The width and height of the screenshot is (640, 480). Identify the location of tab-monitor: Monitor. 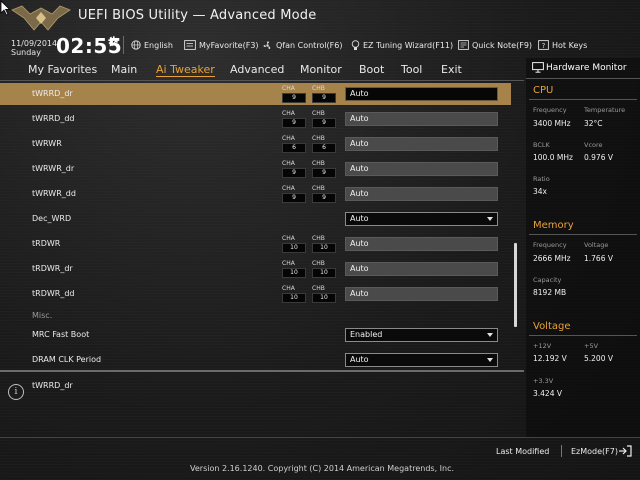
(321, 69).